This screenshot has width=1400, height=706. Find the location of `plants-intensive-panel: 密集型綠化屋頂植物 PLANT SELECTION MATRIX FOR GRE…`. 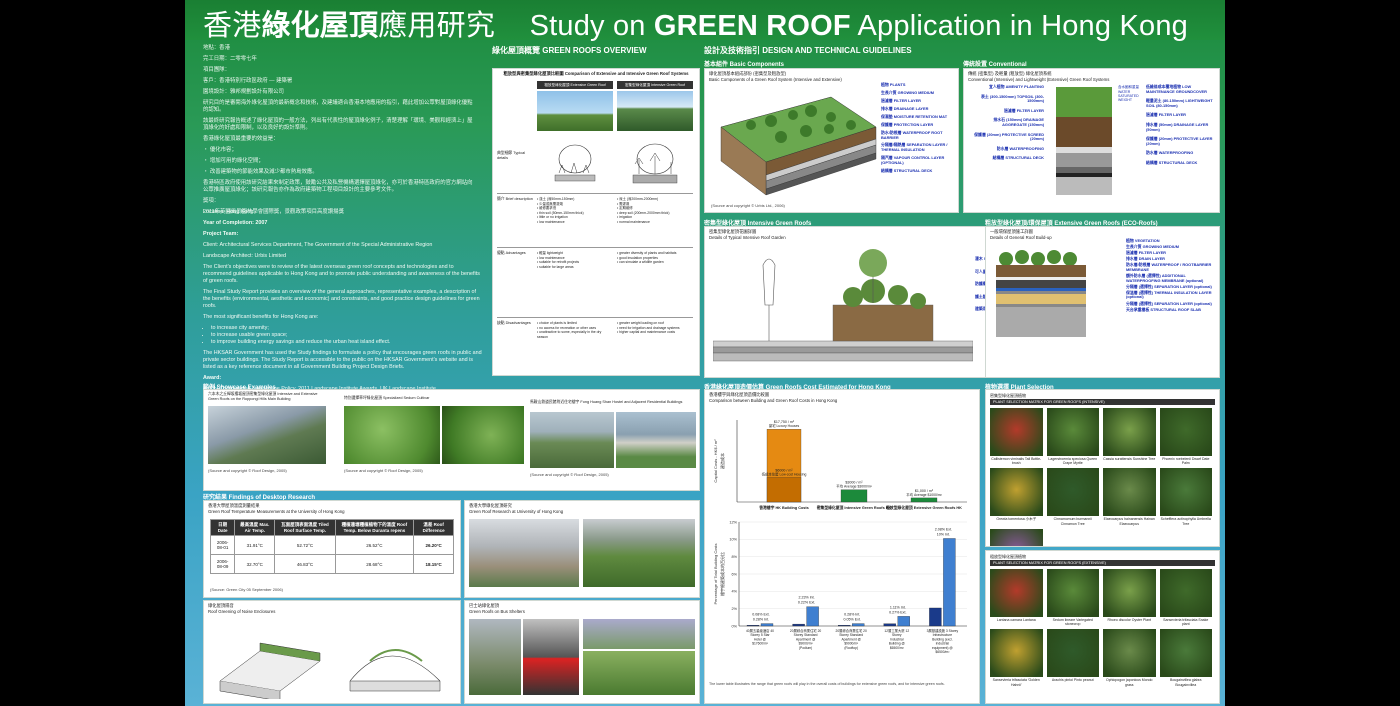

plants-intensive-panel: 密集型綠化屋頂植物 PLANT SELECTION MATRIX FOR GRE… is located at coordinates (1102, 468).